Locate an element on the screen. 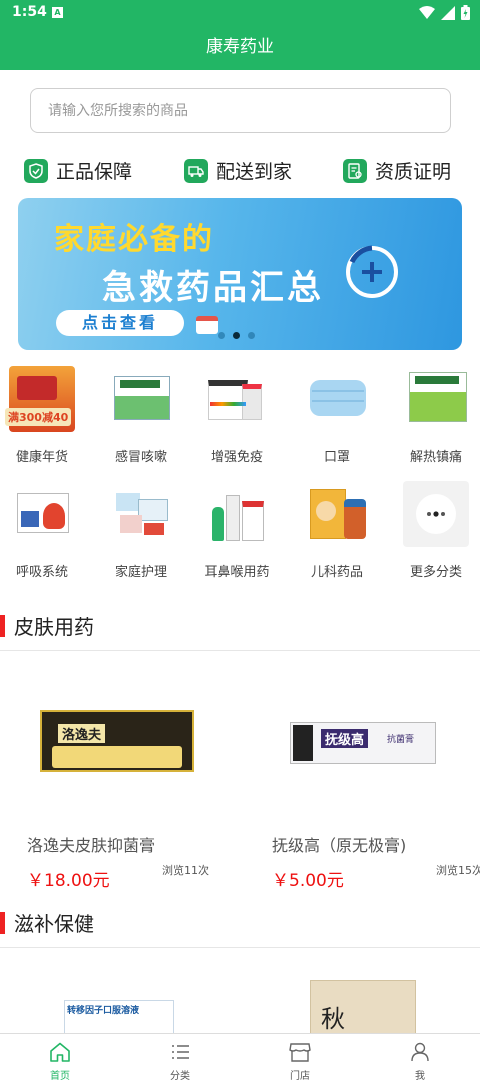  cold-medicine-box-icon is located at coordinates (141, 399).